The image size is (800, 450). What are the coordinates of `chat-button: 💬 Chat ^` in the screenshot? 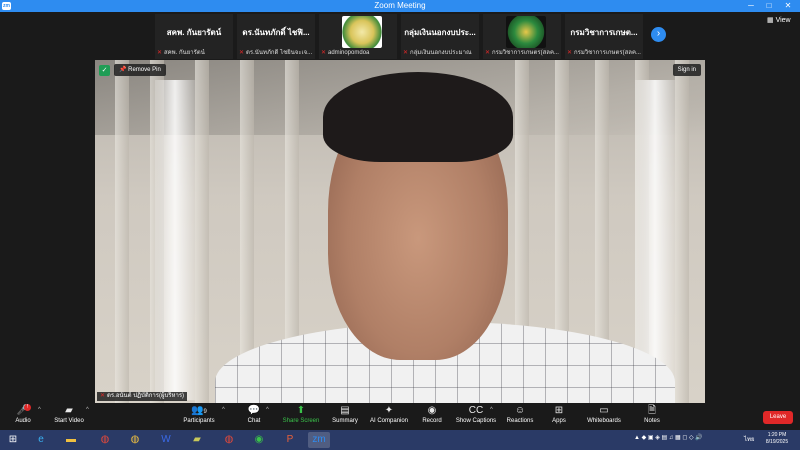 It's located at (256, 414).